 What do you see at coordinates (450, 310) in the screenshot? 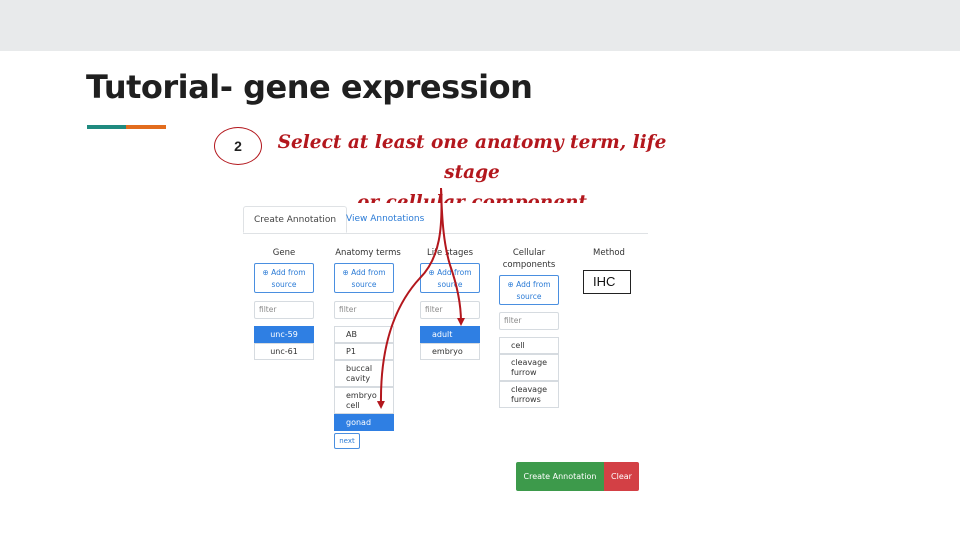
I see `life-stages-filter-input: filter` at bounding box center [450, 310].